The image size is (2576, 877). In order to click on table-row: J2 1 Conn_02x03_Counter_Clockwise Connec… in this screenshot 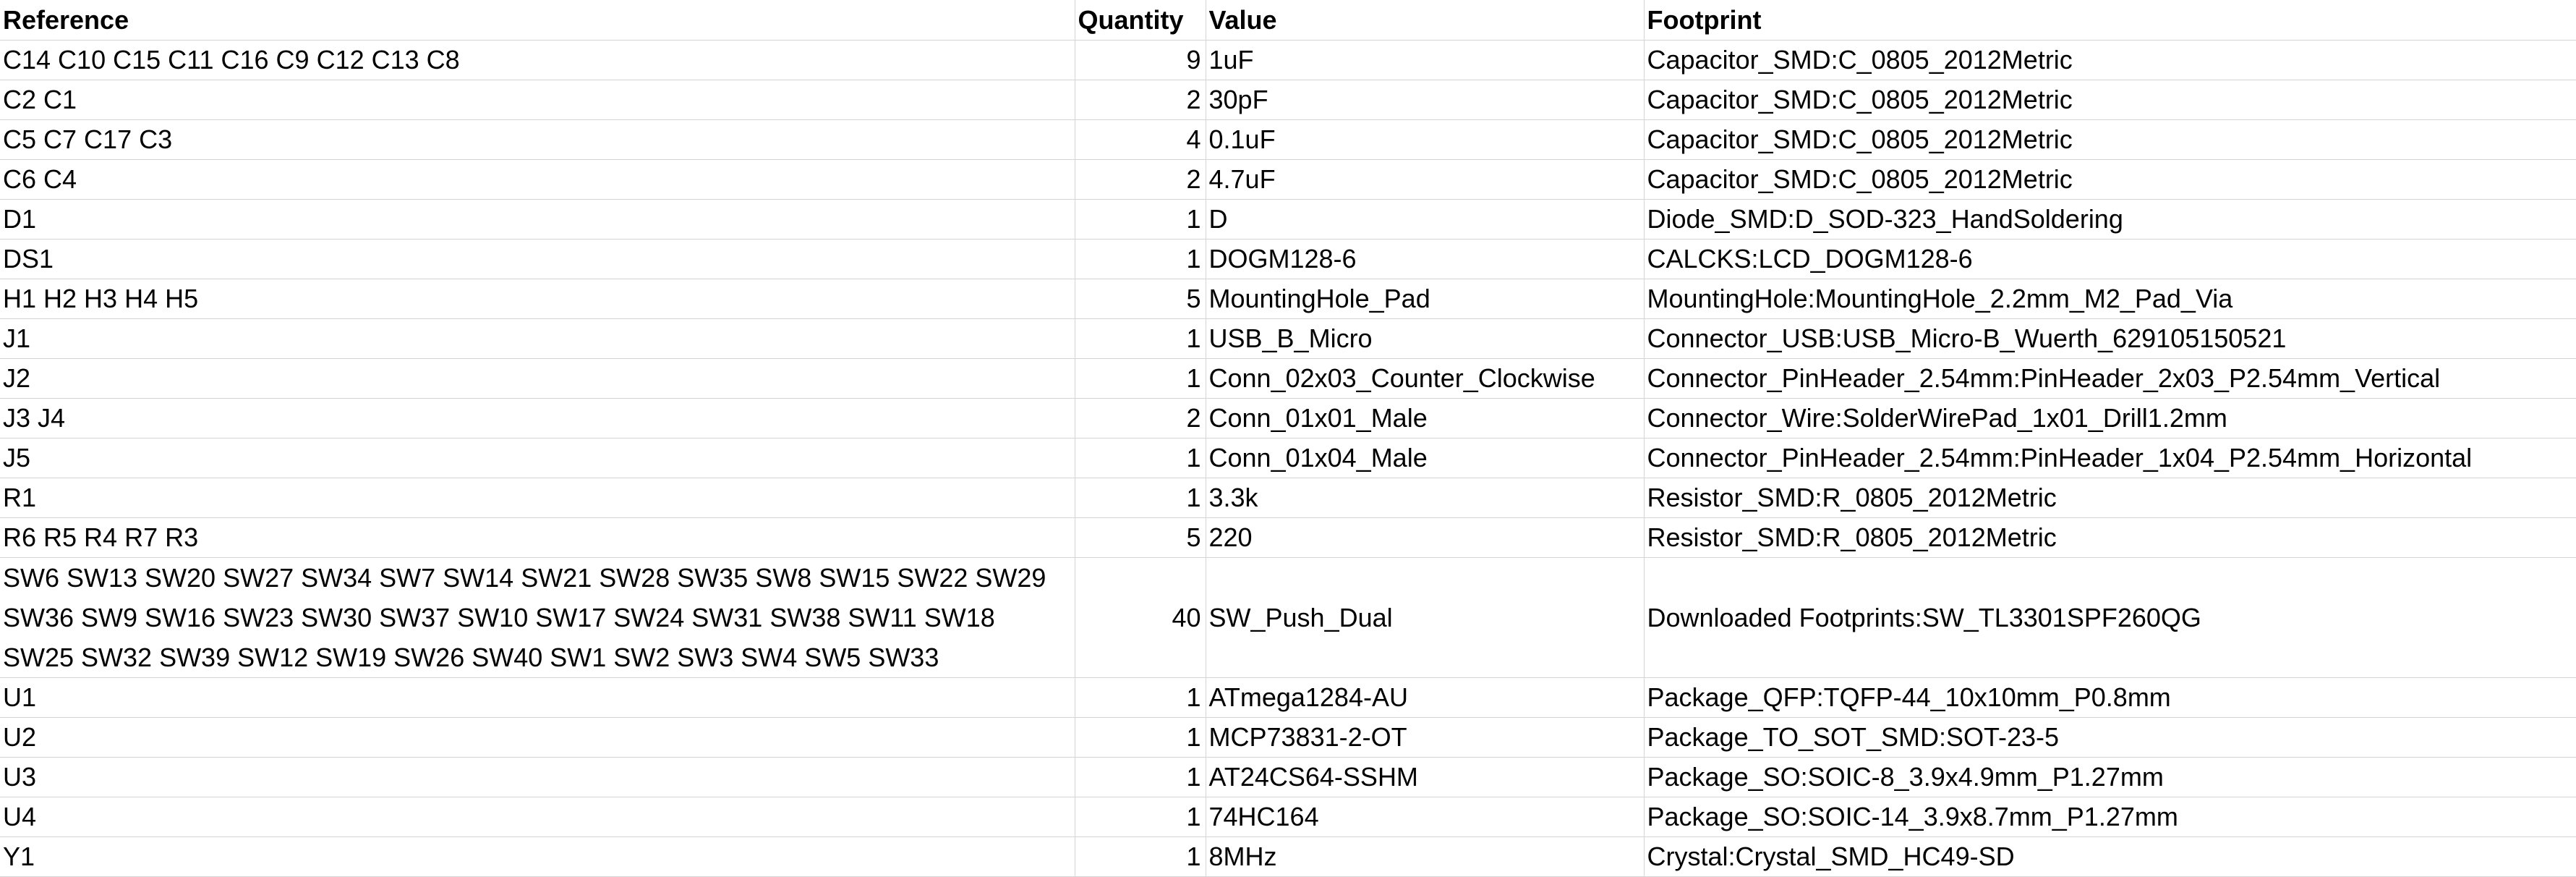, I will do `click(1288, 378)`.